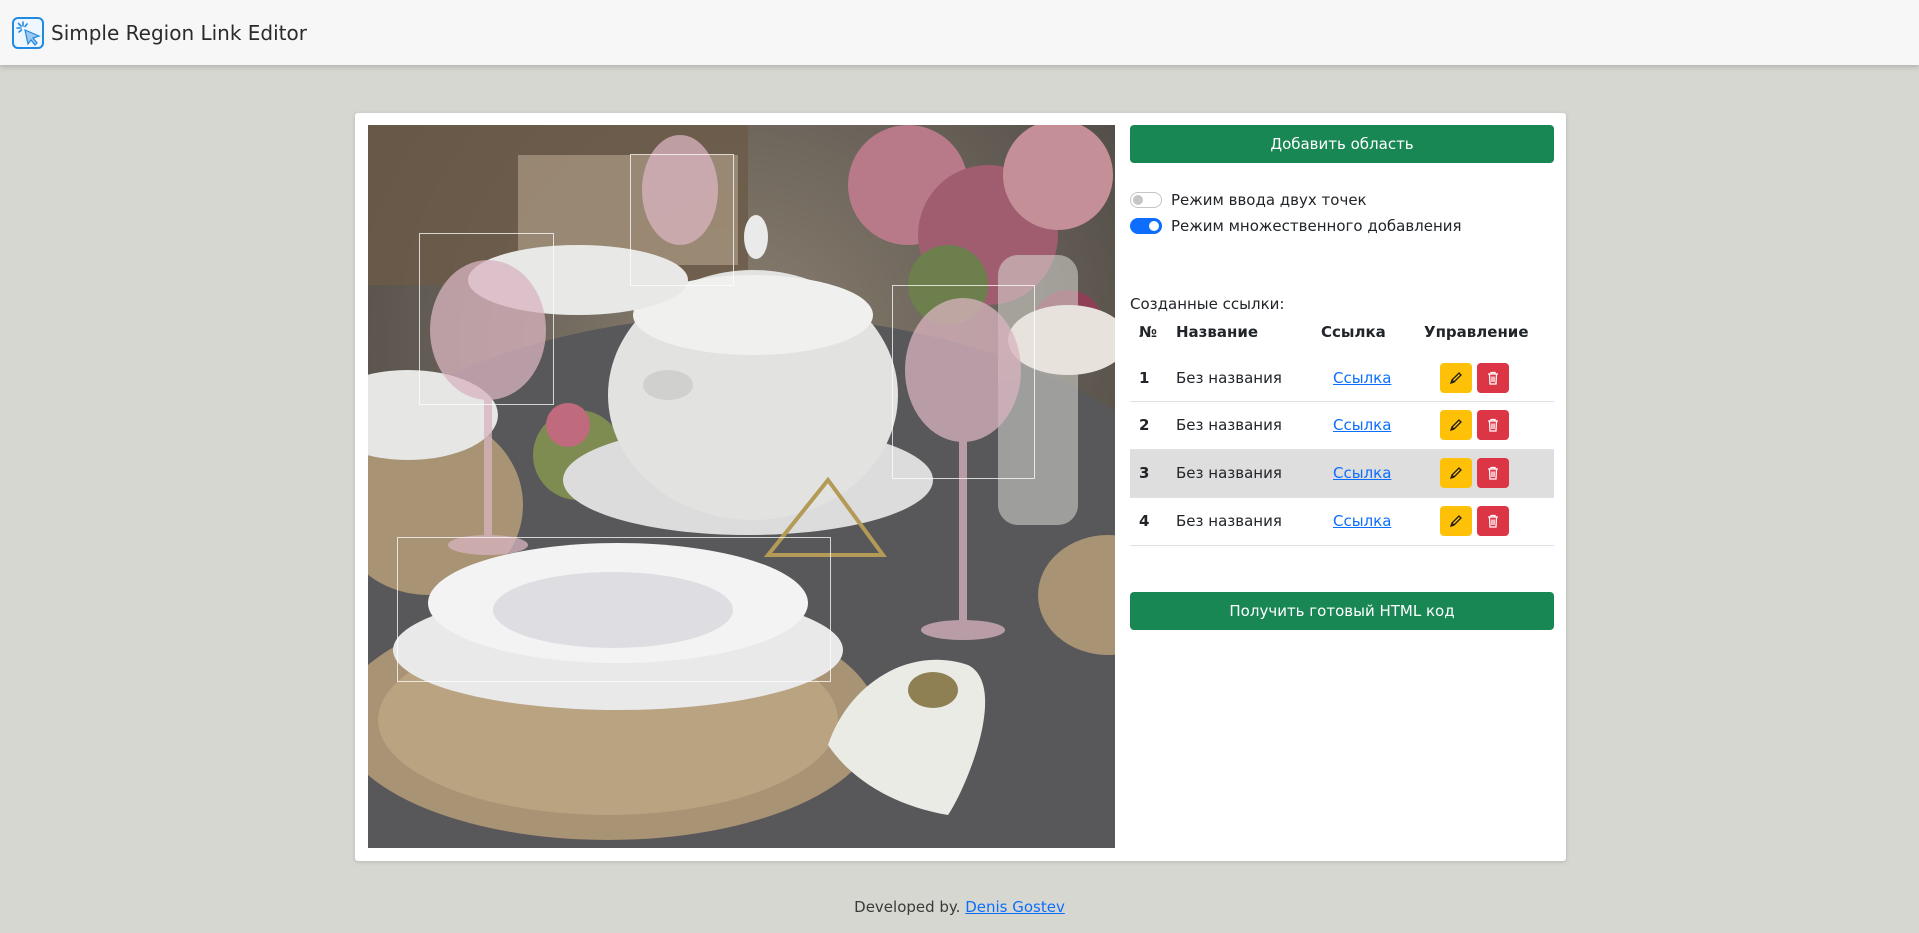  Describe the element at coordinates (1146, 226) in the screenshot. I see `toggle-switch-on` at that location.